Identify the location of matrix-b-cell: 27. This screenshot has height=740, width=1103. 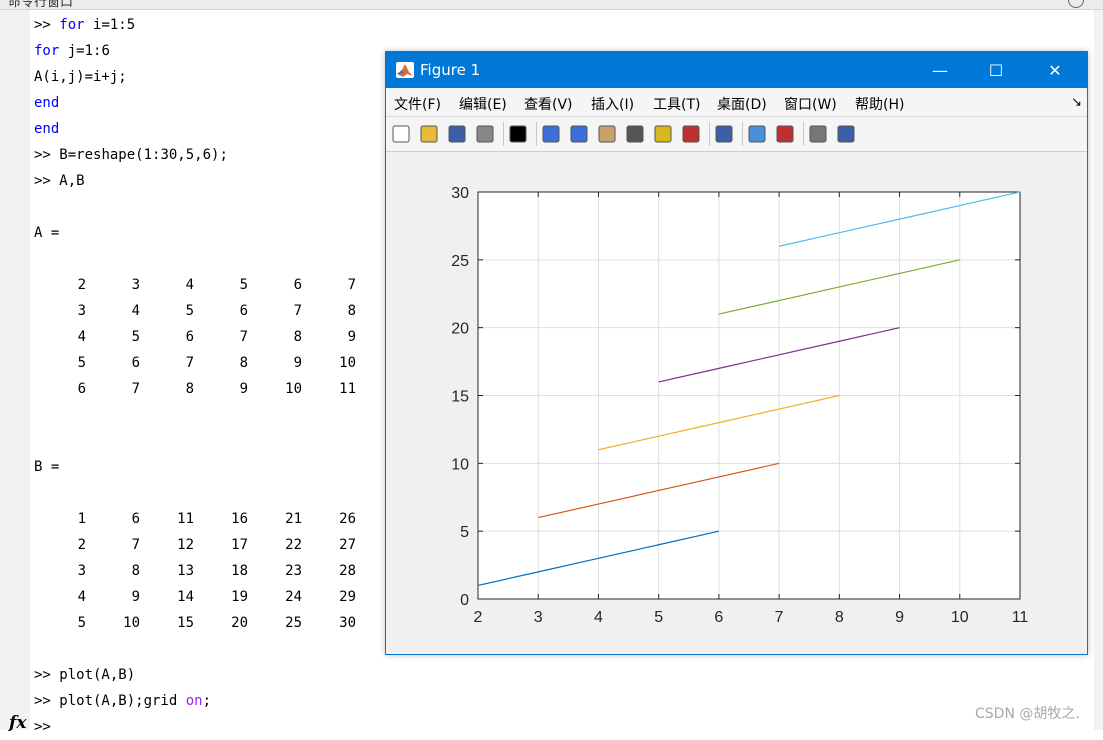
(347, 545).